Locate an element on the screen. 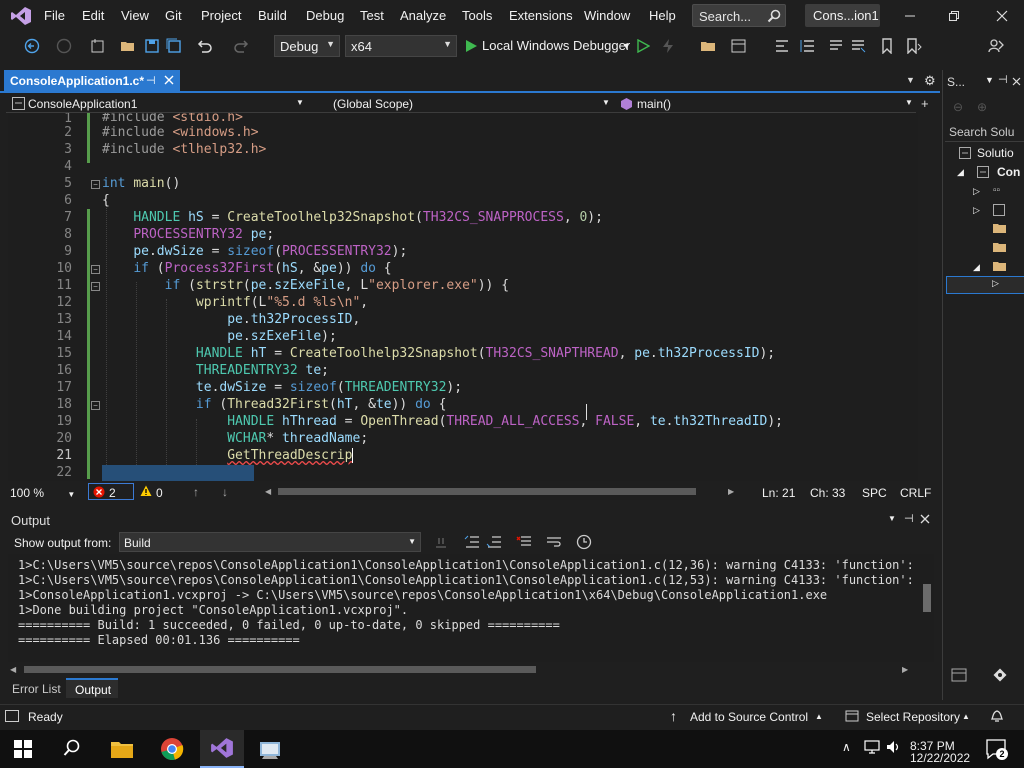  whitespace-indicator: SPC is located at coordinates (874, 493).